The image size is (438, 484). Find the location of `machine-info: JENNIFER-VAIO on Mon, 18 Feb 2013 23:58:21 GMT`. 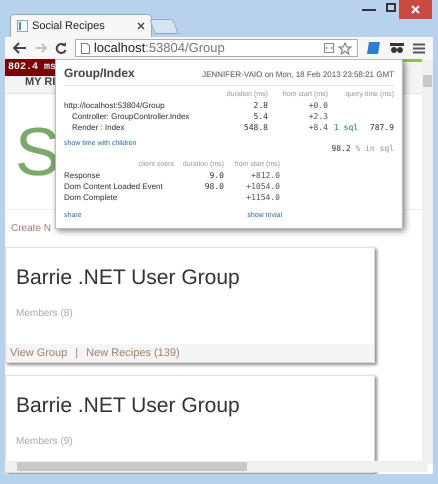

machine-info: JENNIFER-VAIO on Mon, 18 Feb 2013 23:58:21 GMT is located at coordinates (298, 75).